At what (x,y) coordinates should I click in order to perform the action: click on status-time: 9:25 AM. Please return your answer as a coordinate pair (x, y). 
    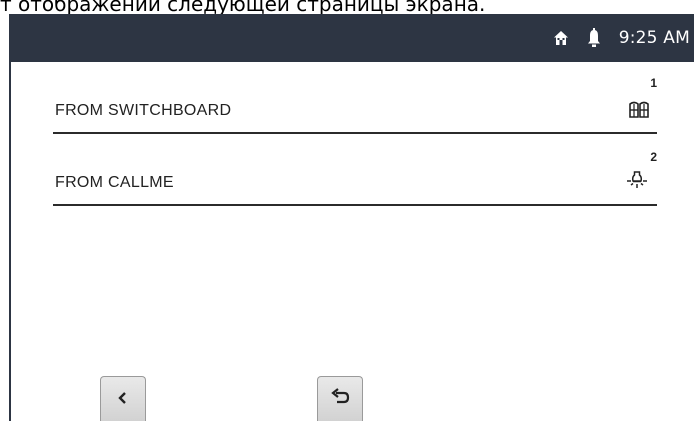
    Looking at the image, I should click on (654, 38).